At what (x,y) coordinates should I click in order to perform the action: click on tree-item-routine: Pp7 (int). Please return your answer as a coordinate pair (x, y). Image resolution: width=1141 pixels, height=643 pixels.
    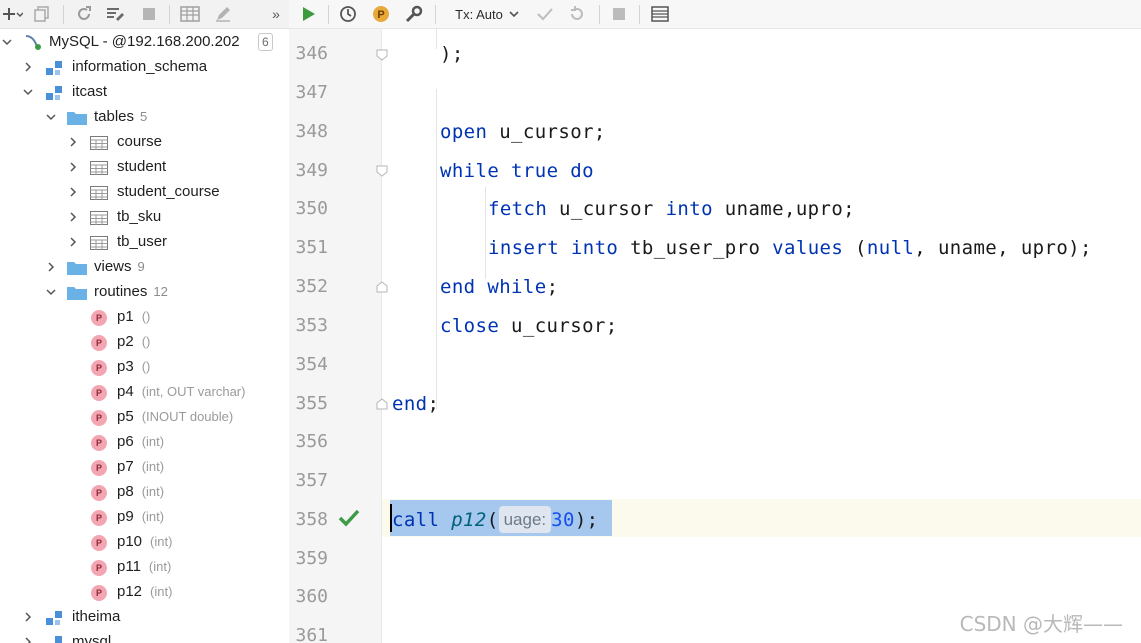
    Looking at the image, I should click on (144, 467).